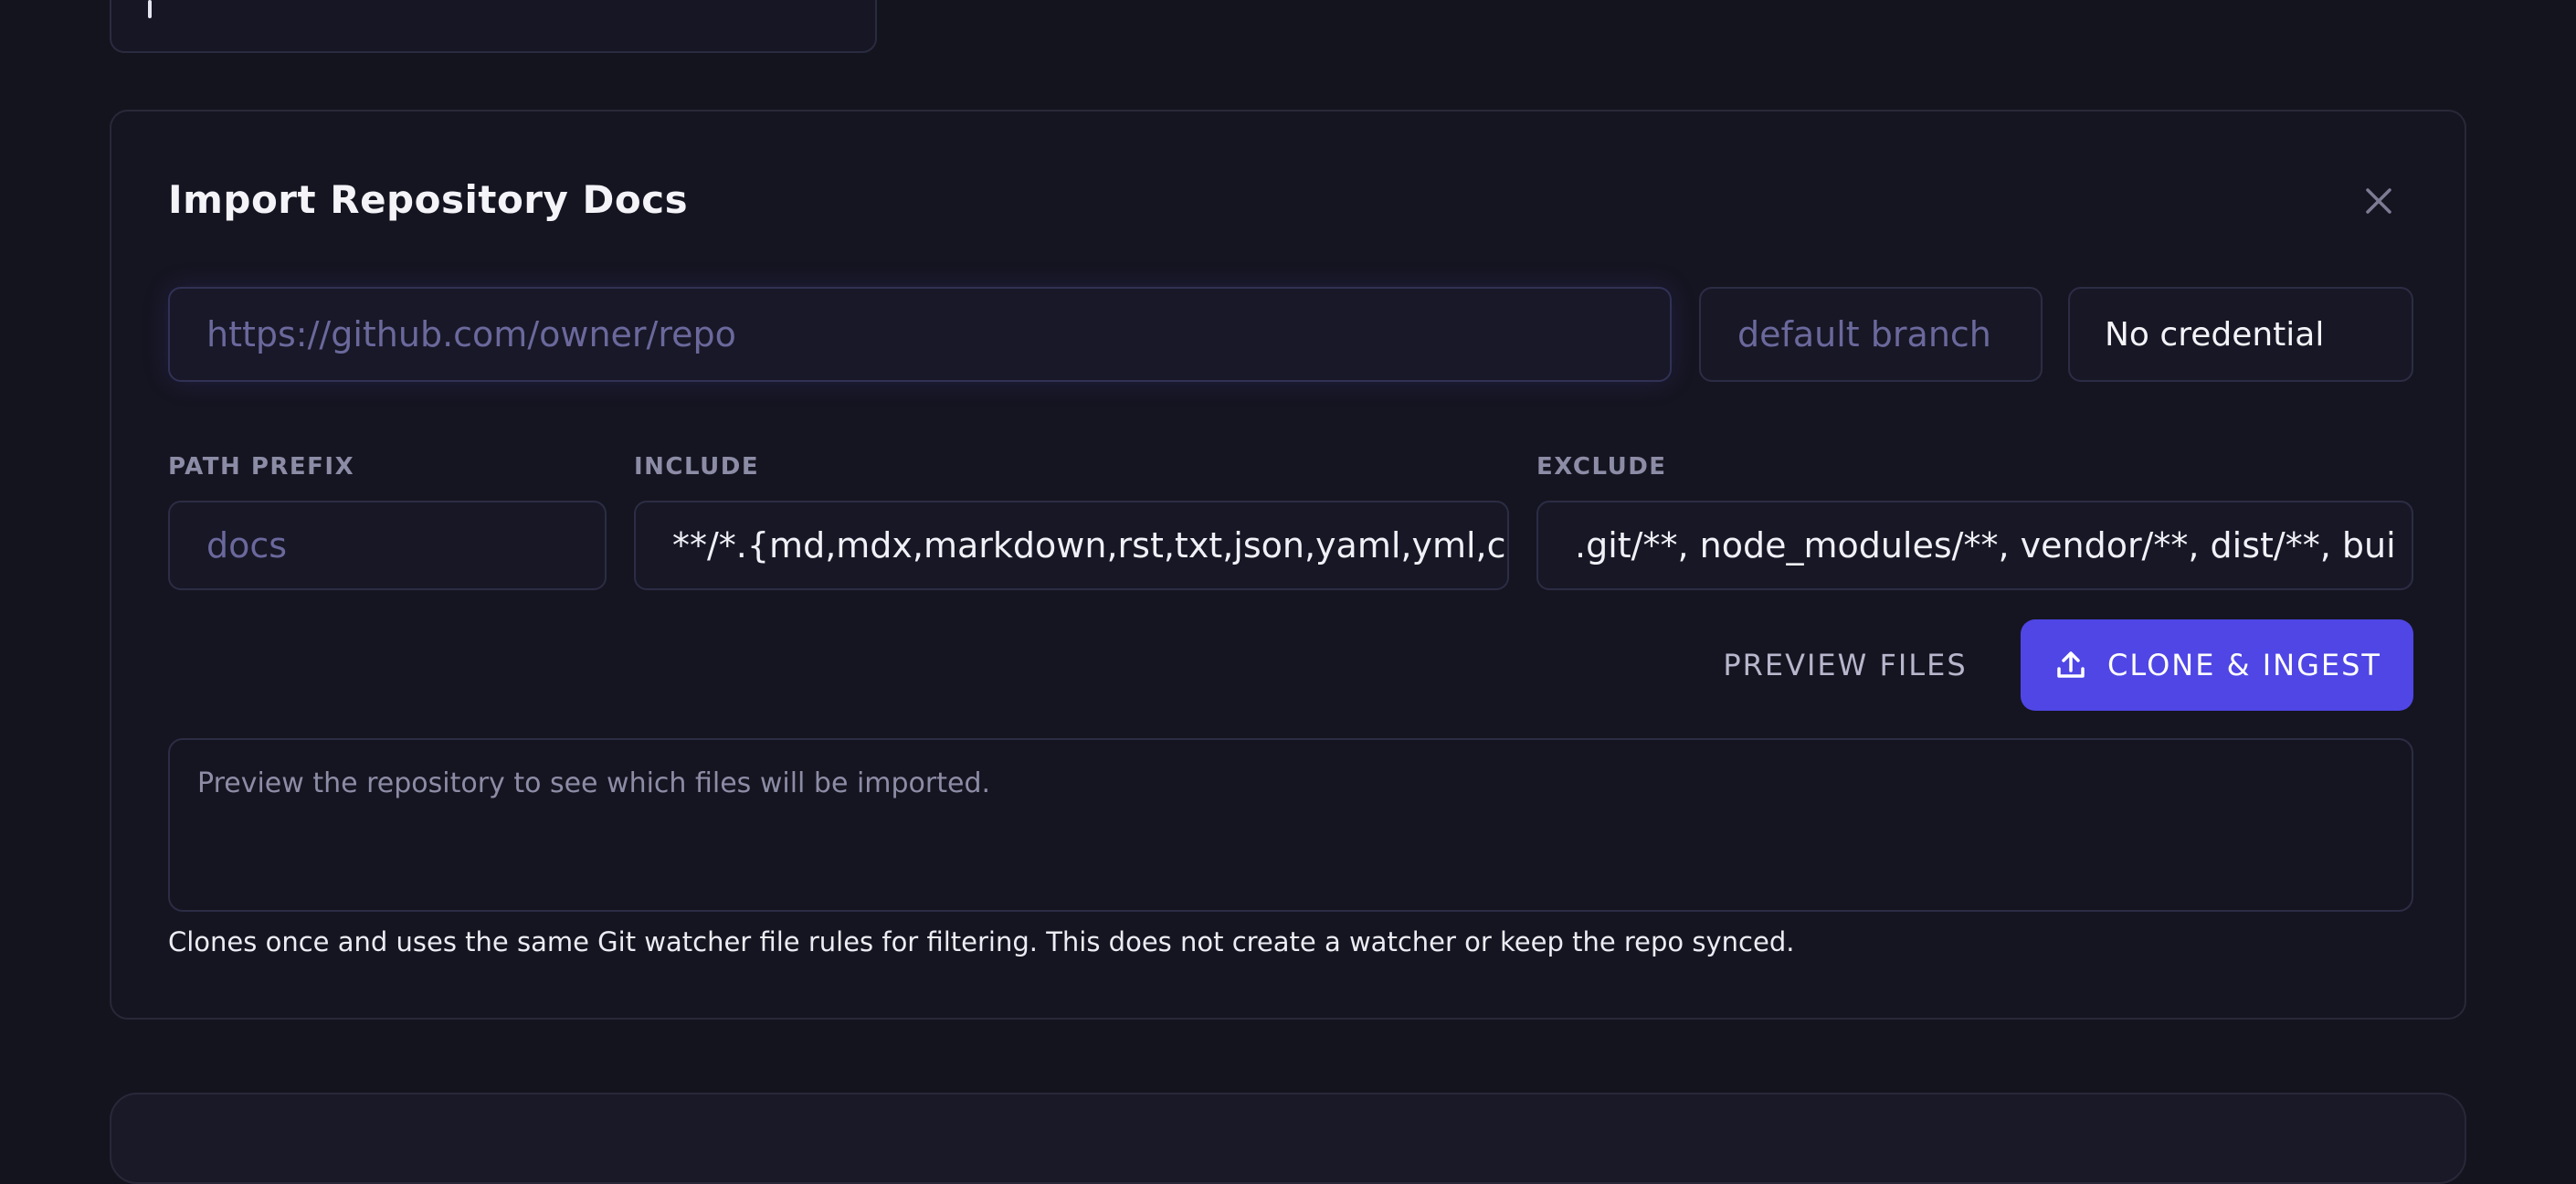 The image size is (2576, 1184). Describe the element at coordinates (1288, 1138) in the screenshot. I see `next-panel` at that location.